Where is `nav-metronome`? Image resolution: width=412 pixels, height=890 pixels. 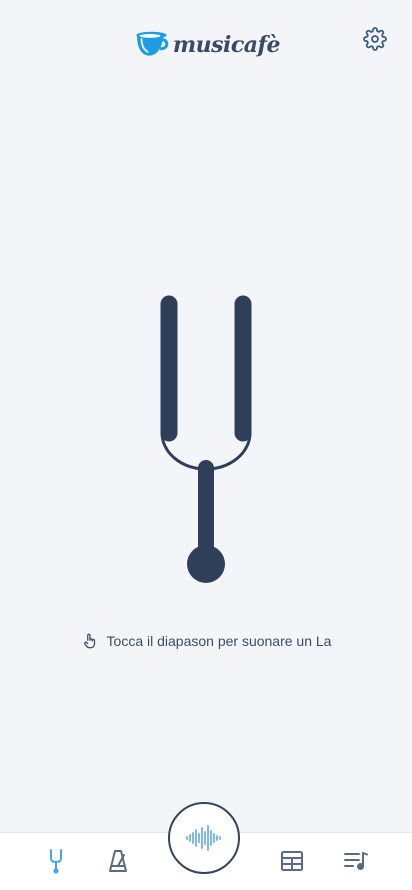 nav-metronome is located at coordinates (118, 861).